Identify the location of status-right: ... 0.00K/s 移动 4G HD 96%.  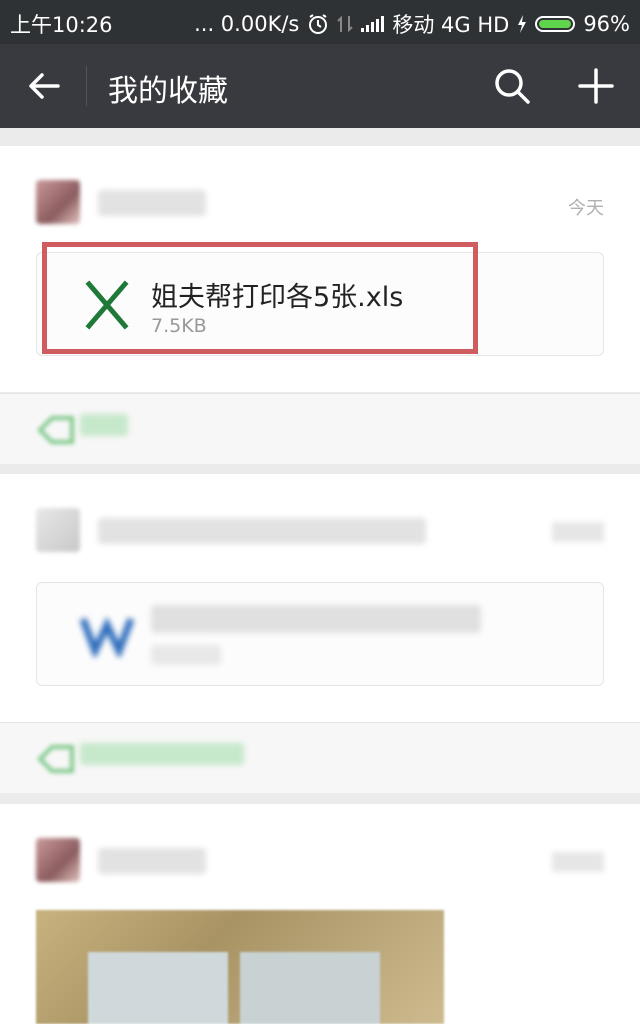
(412, 24).